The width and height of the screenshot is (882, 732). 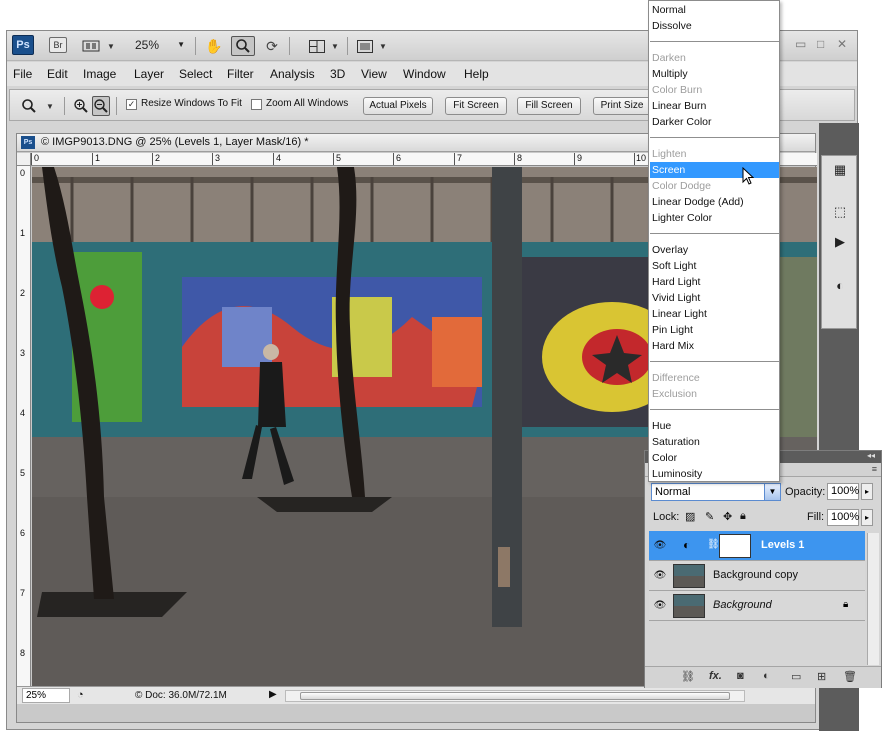 What do you see at coordinates (757, 546) in the screenshot?
I see `layer-row: 👁︎ ◐ ⛓︎ Levels 1` at bounding box center [757, 546].